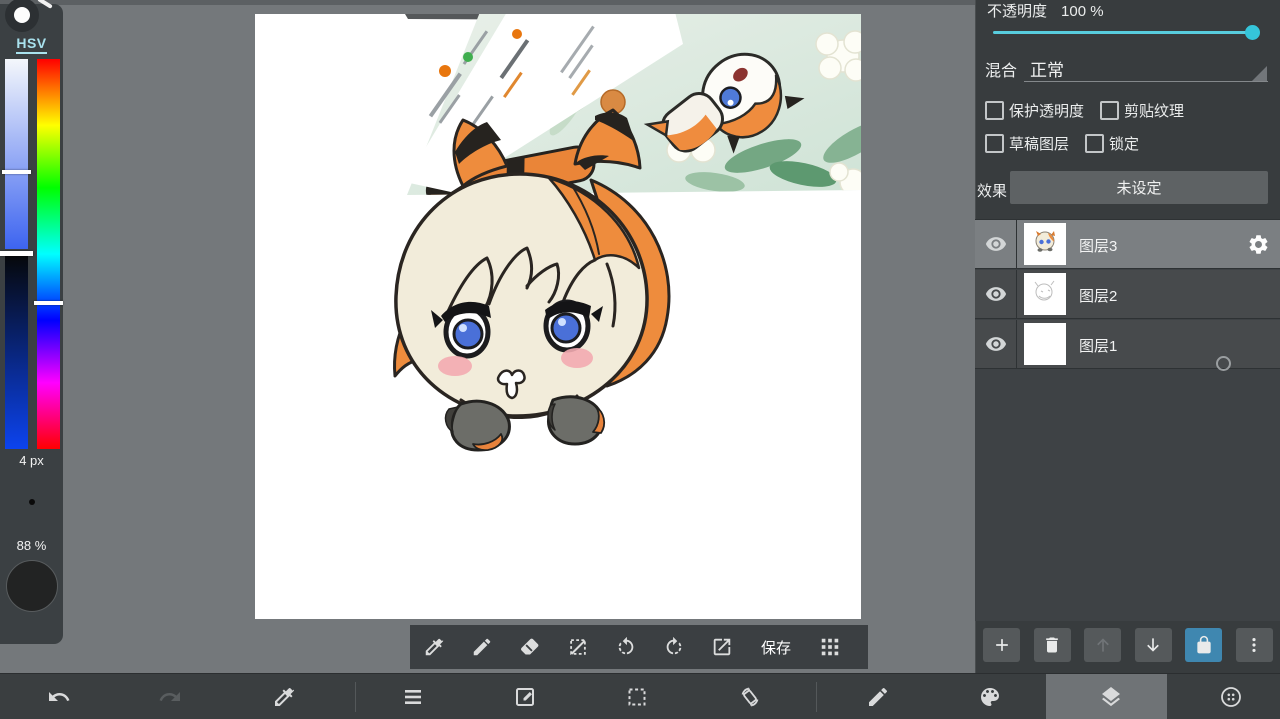 This screenshot has height=719, width=1280. Describe the element at coordinates (674, 647) in the screenshot. I see `rotate-cw-icon` at that location.